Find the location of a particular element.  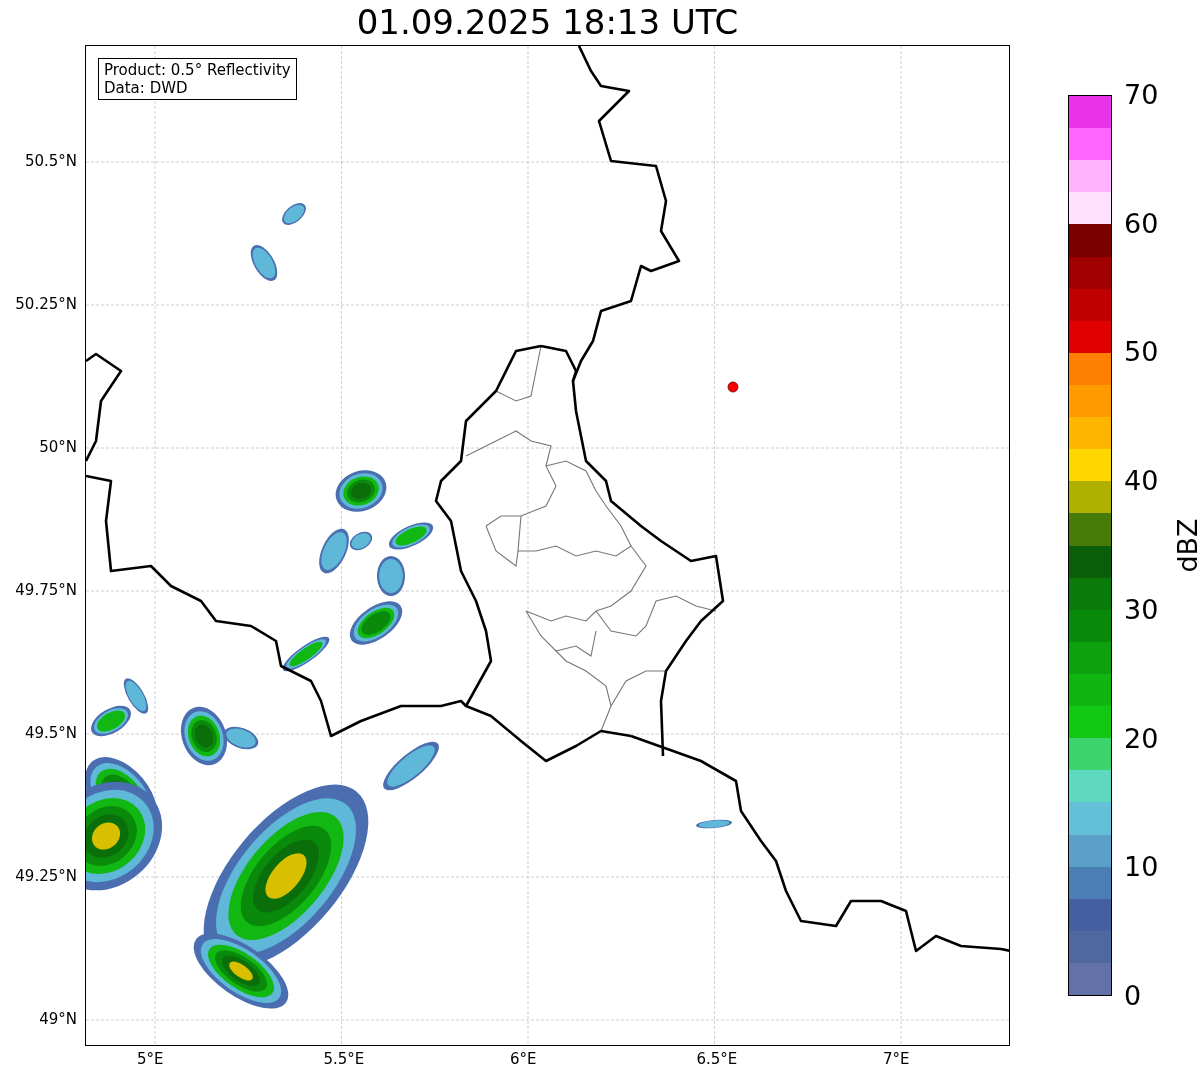

longitude-label: 6.5°E is located at coordinates (717, 1059).